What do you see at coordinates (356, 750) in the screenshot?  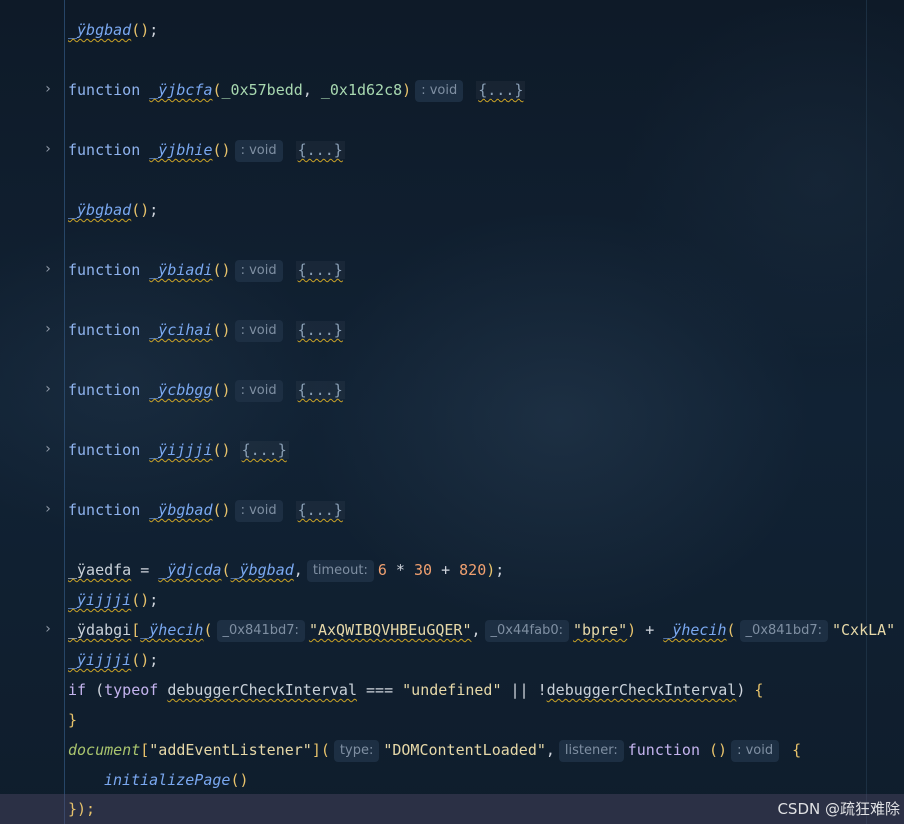 I see `inlay-hint: type:` at bounding box center [356, 750].